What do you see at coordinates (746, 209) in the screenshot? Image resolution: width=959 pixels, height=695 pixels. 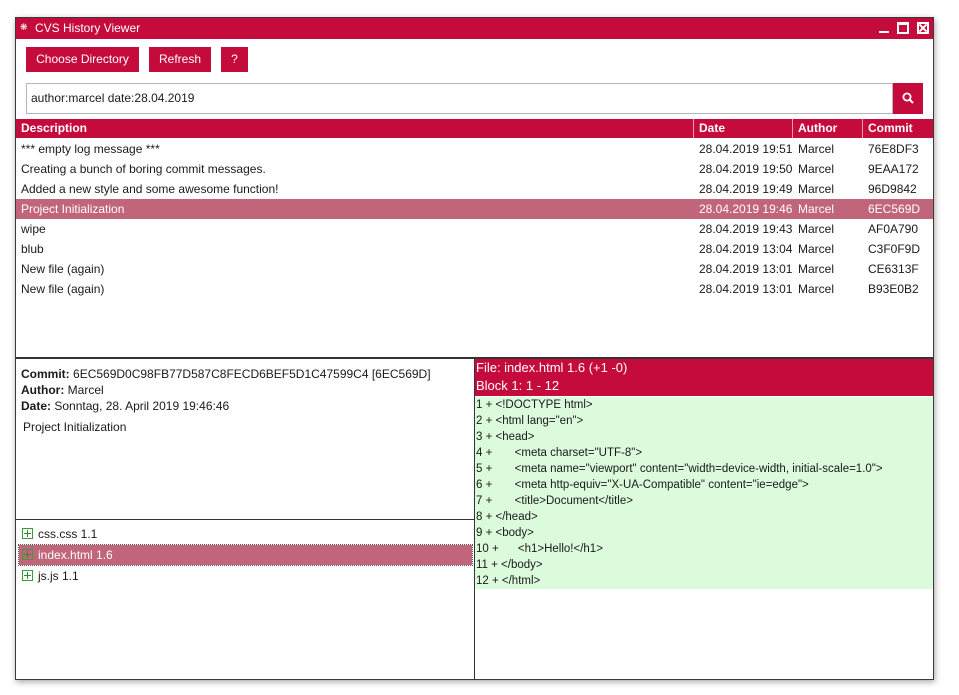 I see `row-date: 28.04.2019 19:46` at bounding box center [746, 209].